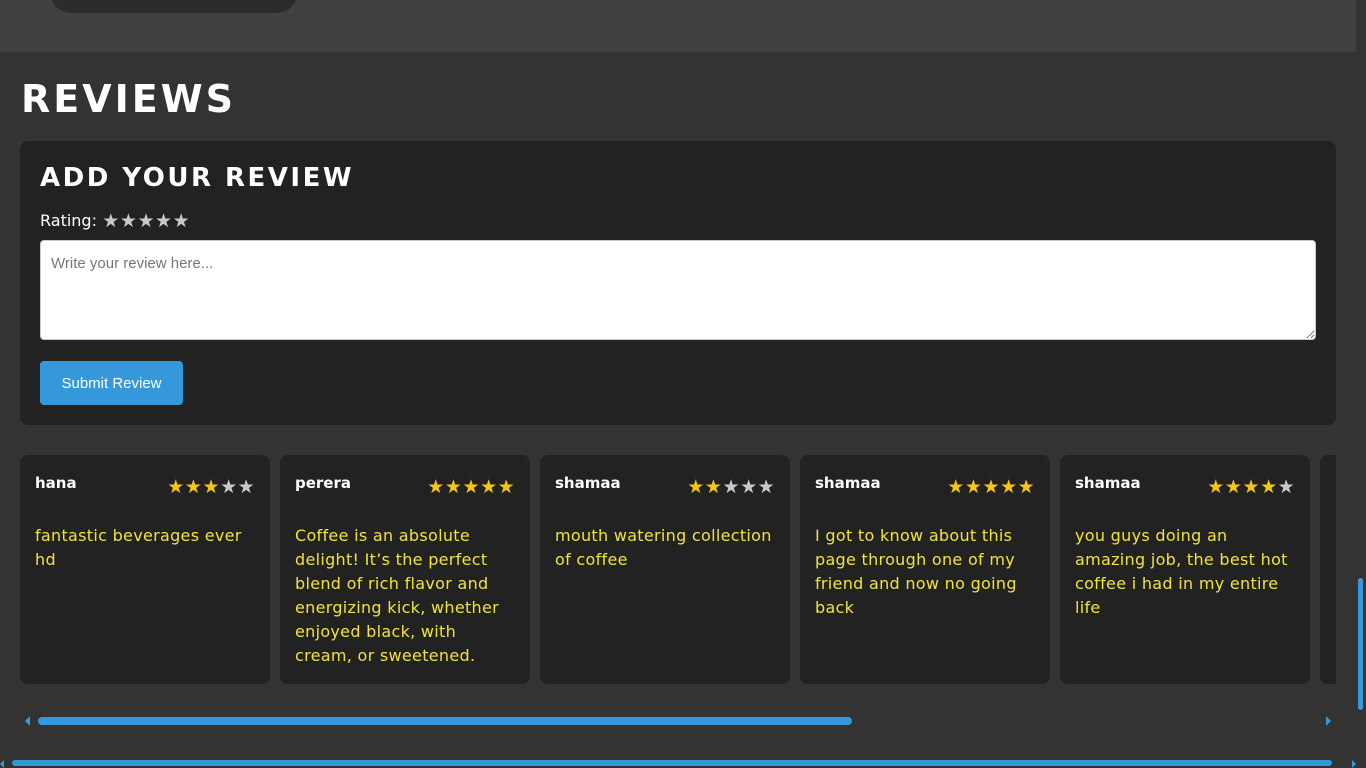 Image resolution: width=1366 pixels, height=768 pixels. Describe the element at coordinates (145, 569) in the screenshot. I see `review-card: hana ★ ★ ★ ★ ★ fantastic beverages ever hd` at that location.